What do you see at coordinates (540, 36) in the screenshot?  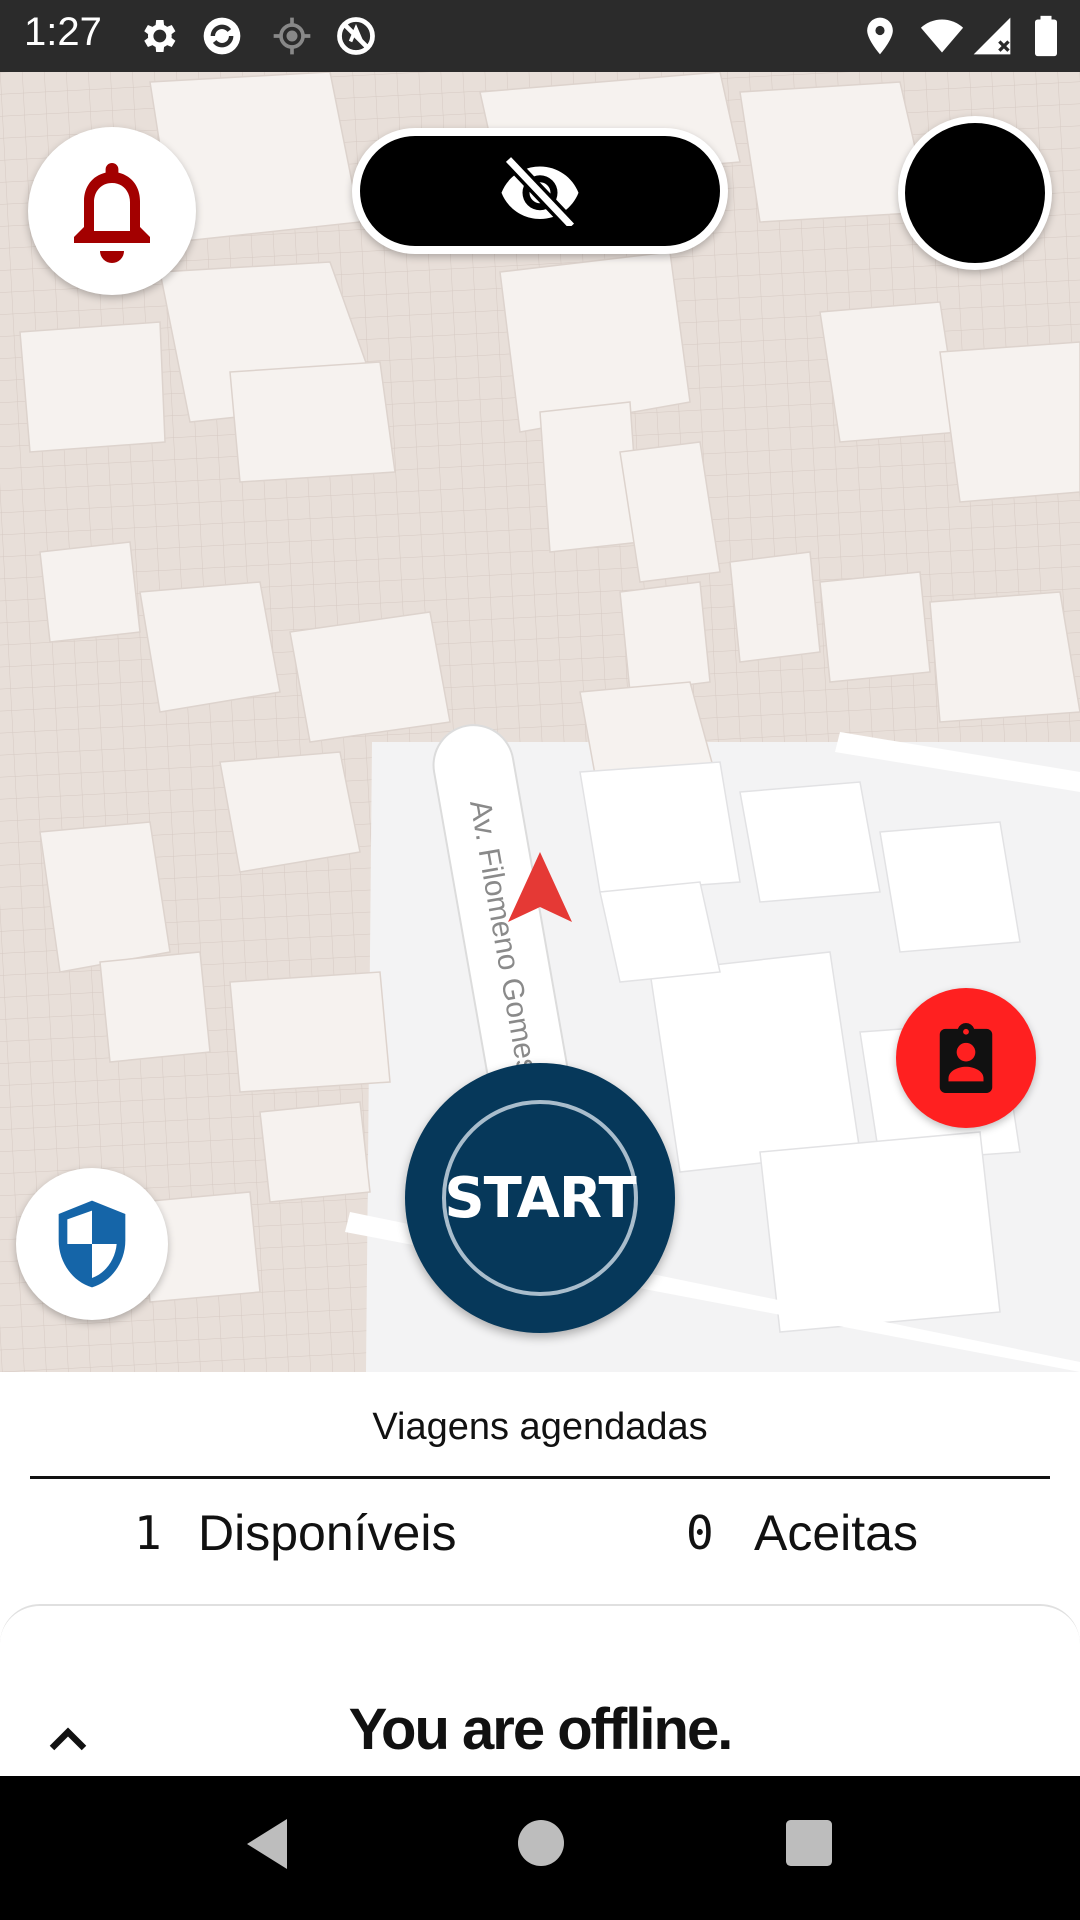 I see `status-bar: 1:27` at bounding box center [540, 36].